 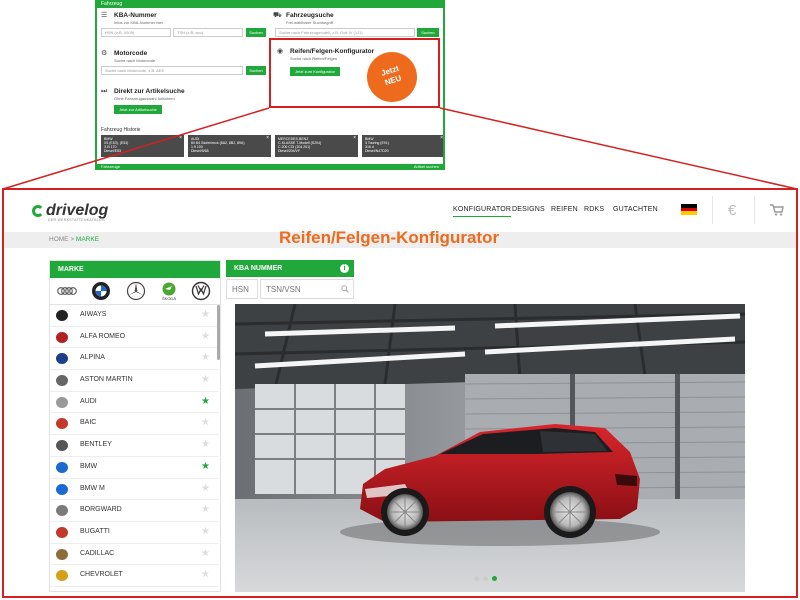 What do you see at coordinates (242, 289) in the screenshot?
I see `hsn-input` at bounding box center [242, 289].